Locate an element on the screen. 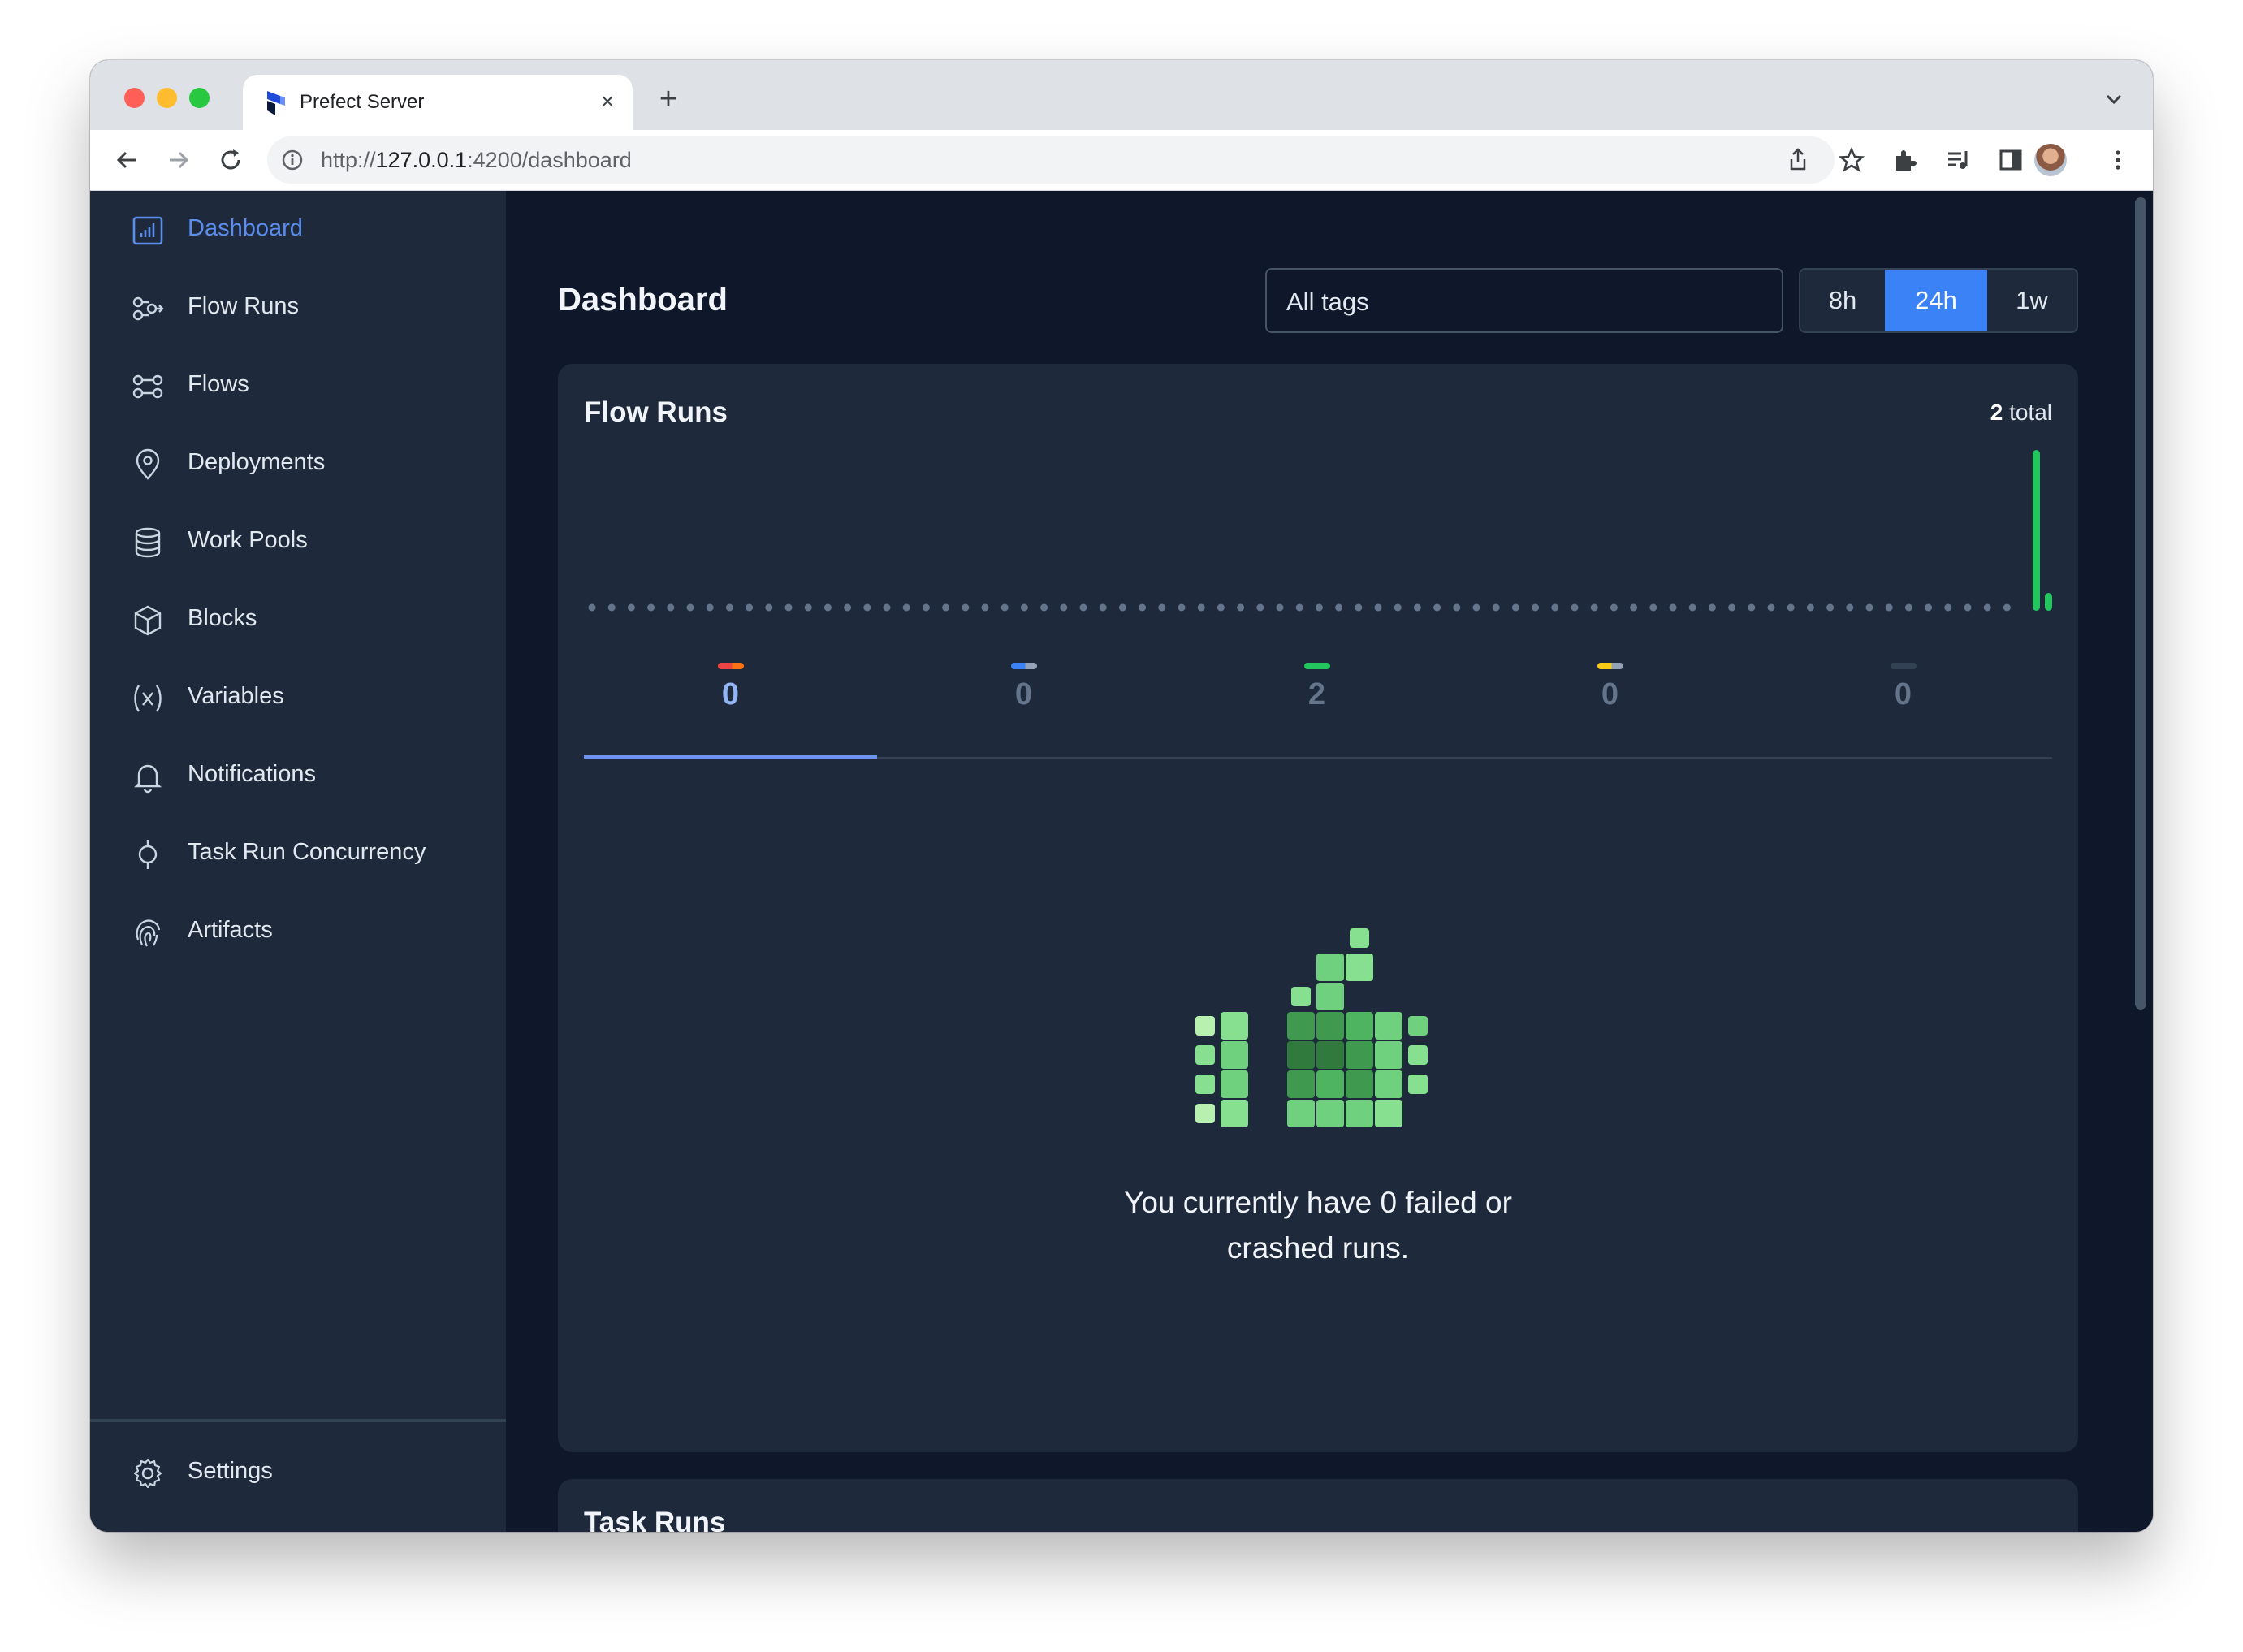 The width and height of the screenshot is (2243, 1652). reload-icon is located at coordinates (231, 160).